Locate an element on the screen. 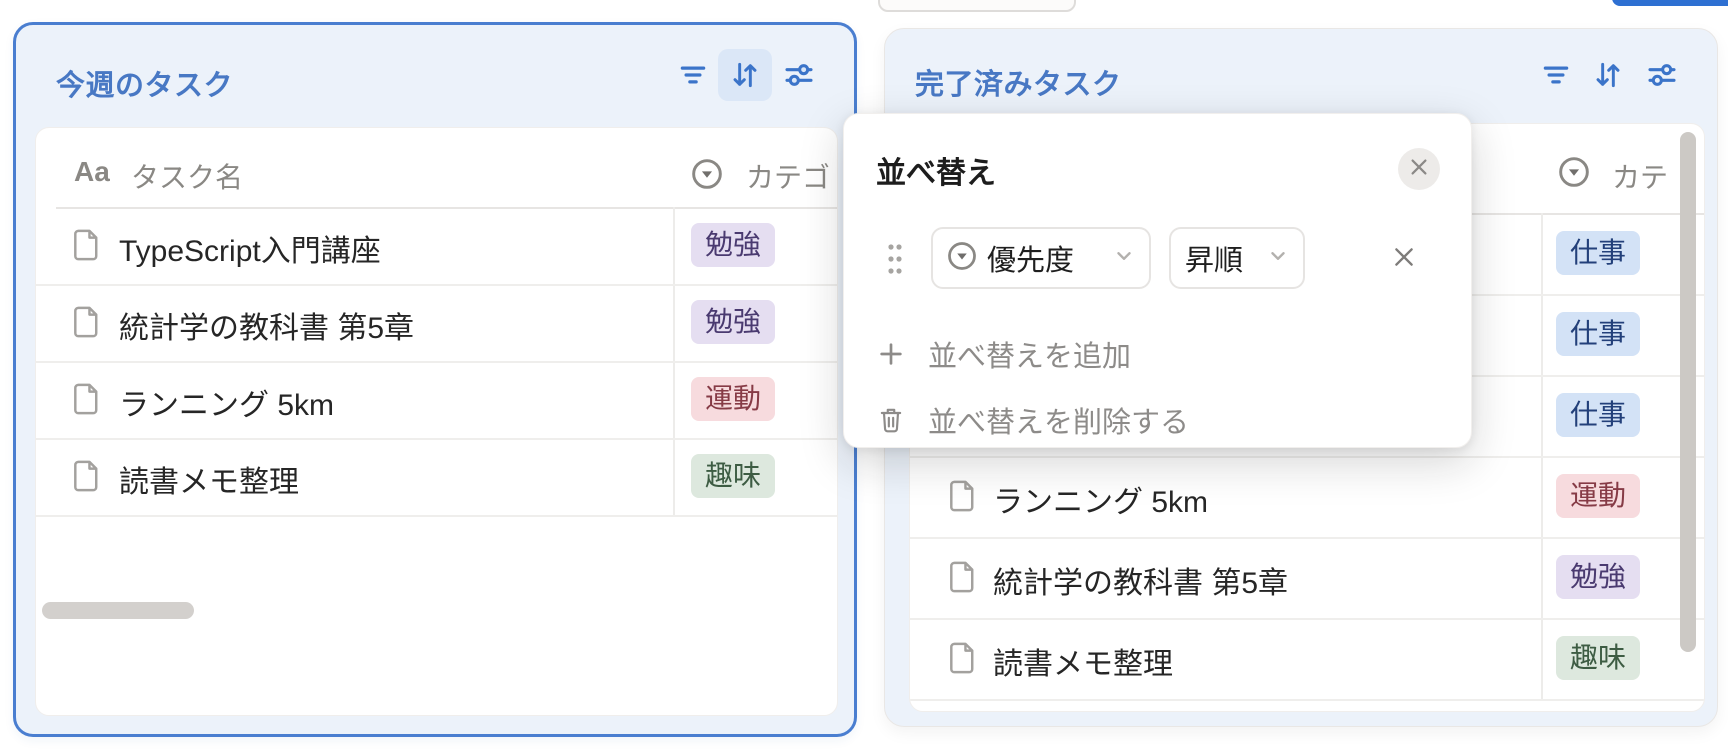 The width and height of the screenshot is (1728, 754). close-button is located at coordinates (1419, 169).